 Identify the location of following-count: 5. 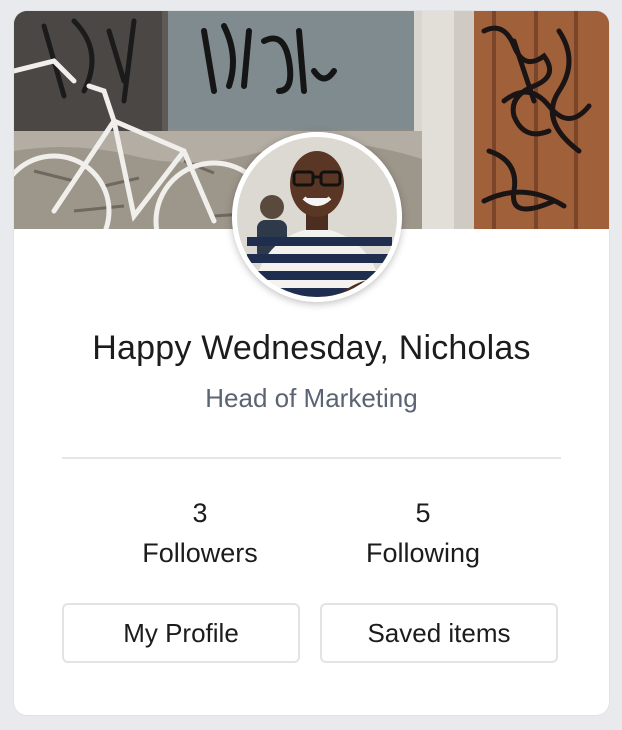
(423, 513).